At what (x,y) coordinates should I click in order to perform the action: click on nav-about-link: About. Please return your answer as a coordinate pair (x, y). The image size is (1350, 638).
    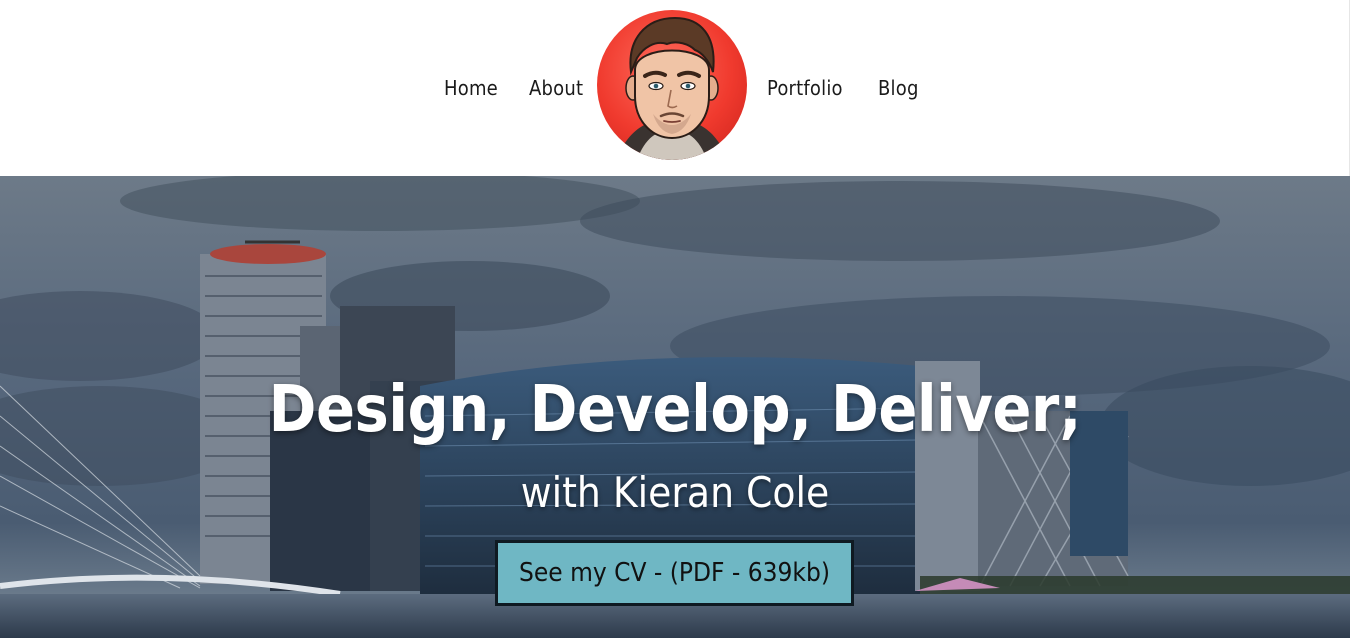
    Looking at the image, I should click on (556, 88).